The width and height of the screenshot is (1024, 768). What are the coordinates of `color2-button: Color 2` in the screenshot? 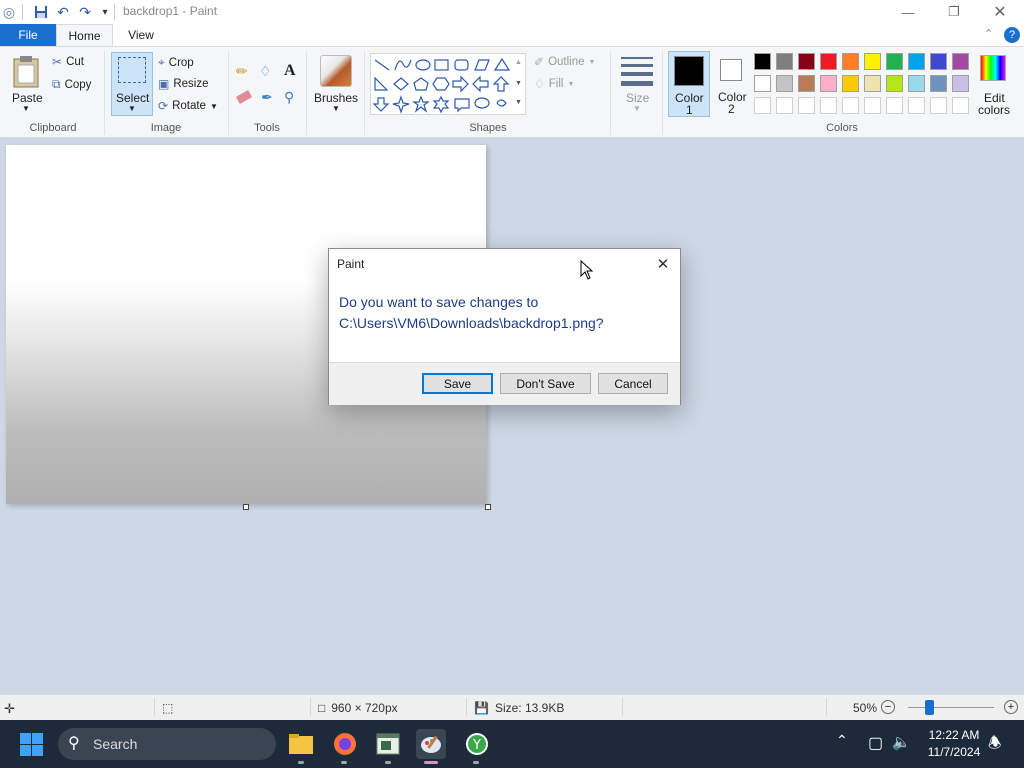 It's located at (732, 84).